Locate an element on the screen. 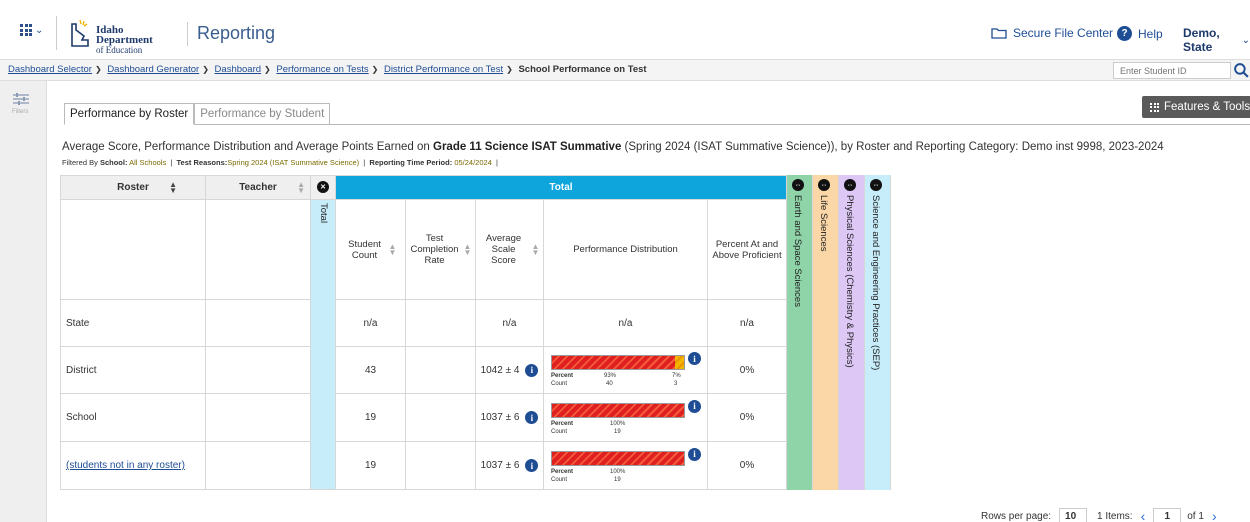 Image resolution: width=1250 pixels, height=522 pixels. collapse-total-icon: ✕ is located at coordinates (323, 187).